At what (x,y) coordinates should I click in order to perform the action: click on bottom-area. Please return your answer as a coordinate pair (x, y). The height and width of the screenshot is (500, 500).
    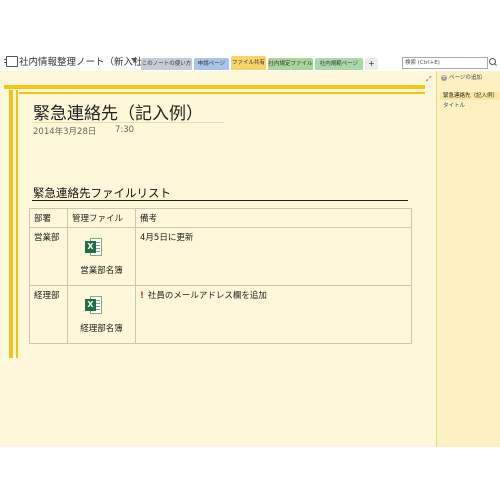
    Looking at the image, I should click on (250, 473).